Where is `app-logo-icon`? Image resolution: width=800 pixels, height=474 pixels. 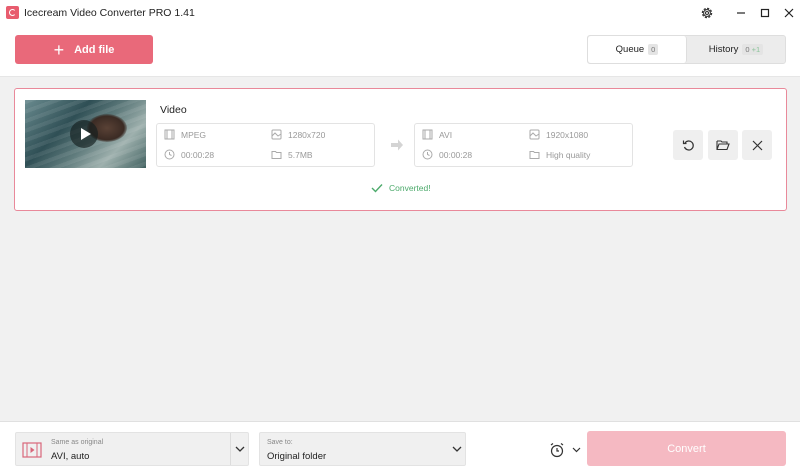
app-logo-icon is located at coordinates (12, 12).